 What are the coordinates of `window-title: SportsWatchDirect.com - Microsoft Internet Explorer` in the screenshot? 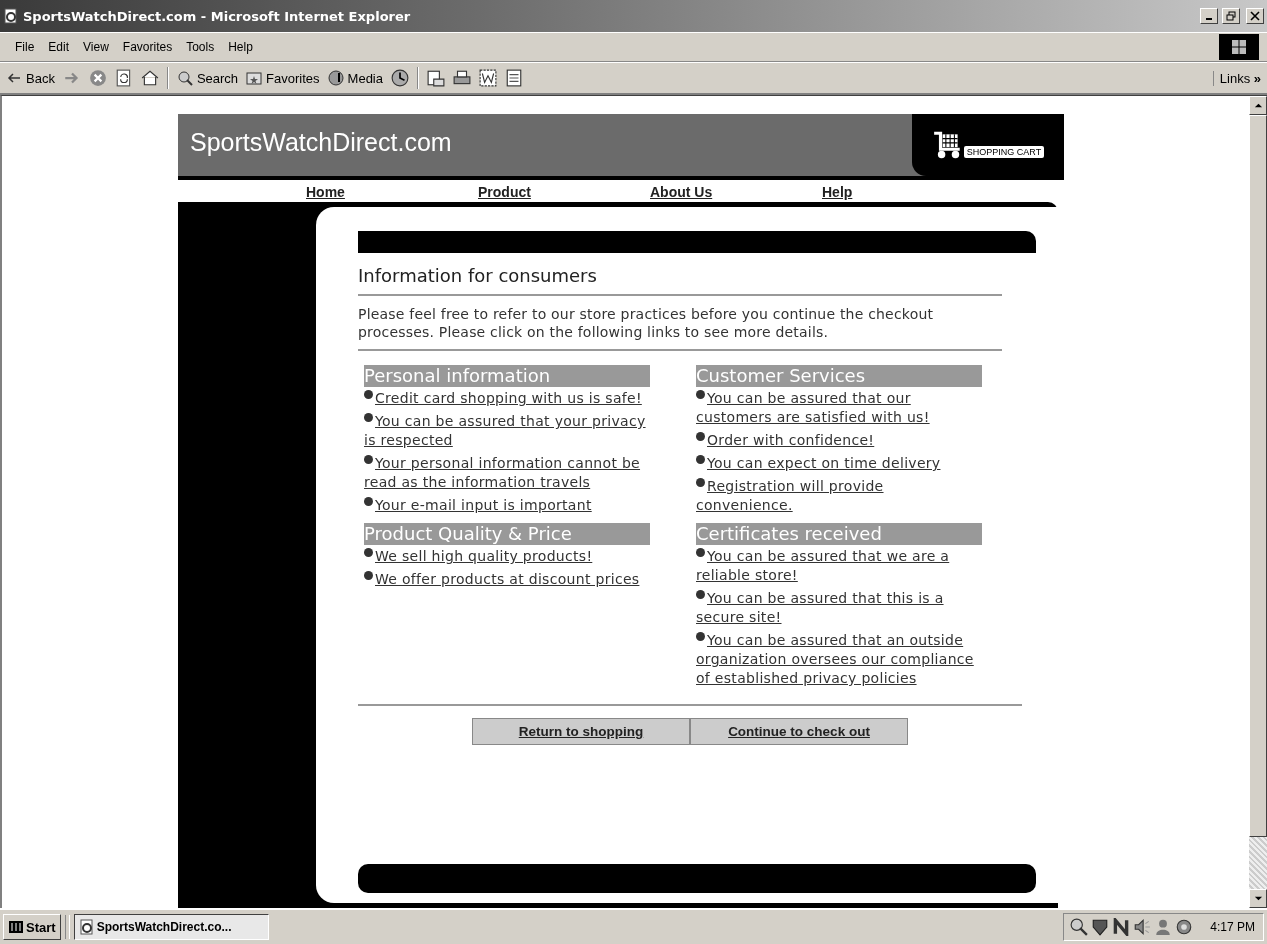 It's located at (217, 16).